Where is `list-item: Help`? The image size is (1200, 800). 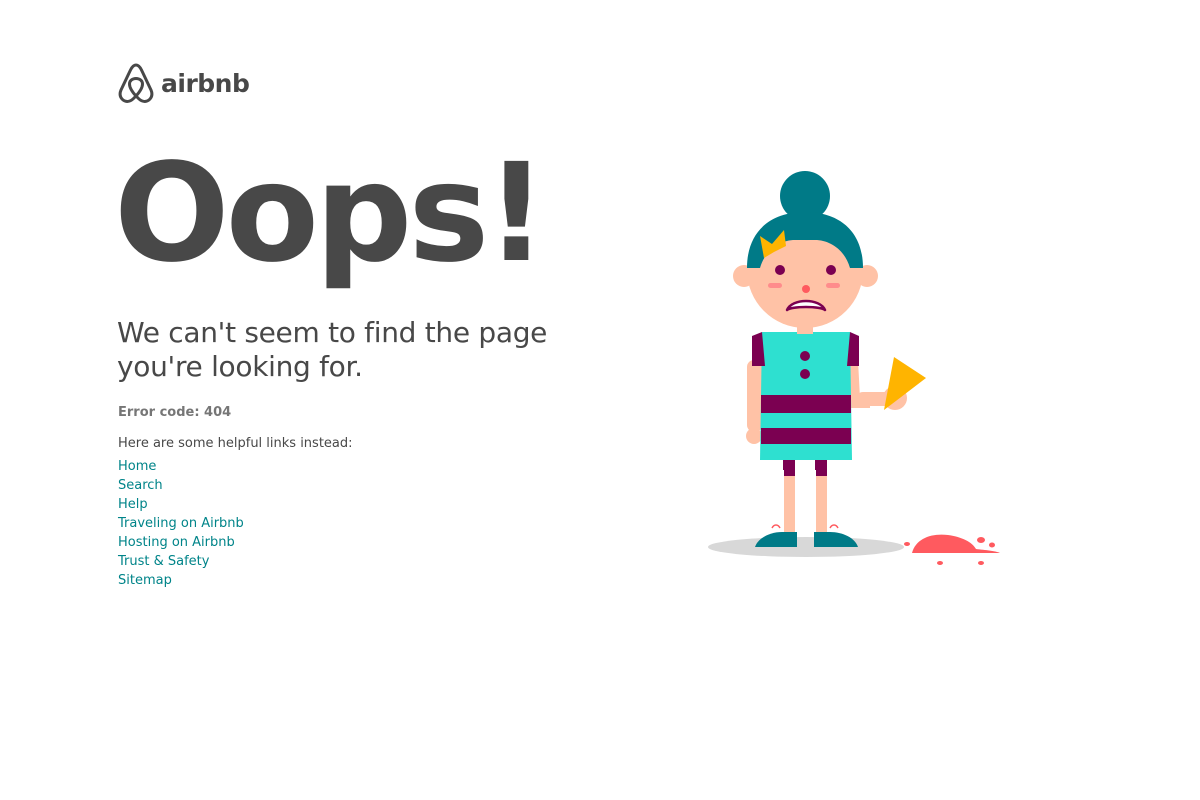
list-item: Help is located at coordinates (181, 502).